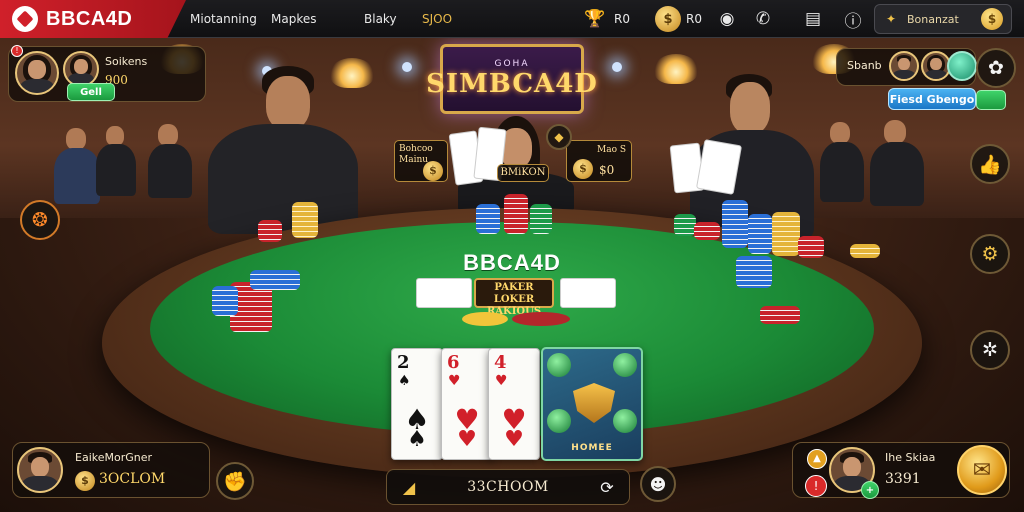  What do you see at coordinates (813, 19) in the screenshot?
I see `book-icon: ▤` at bounding box center [813, 19].